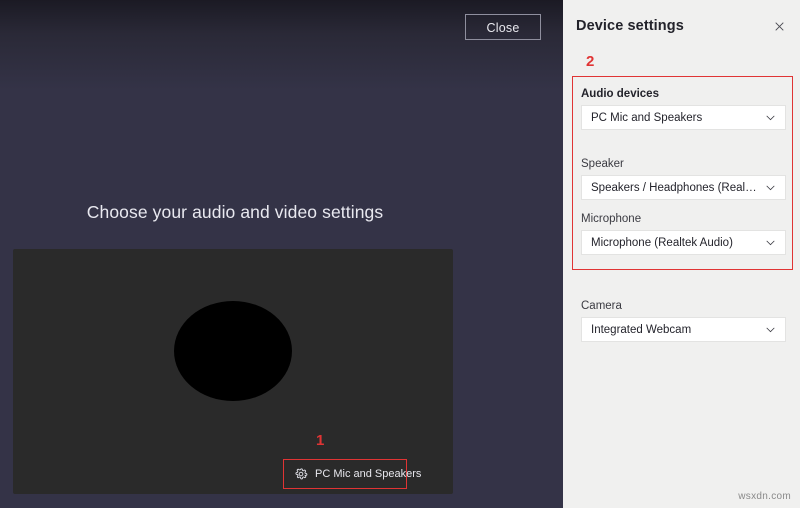  What do you see at coordinates (235, 212) in the screenshot?
I see `page-title: Choose your audio and video settings` at bounding box center [235, 212].